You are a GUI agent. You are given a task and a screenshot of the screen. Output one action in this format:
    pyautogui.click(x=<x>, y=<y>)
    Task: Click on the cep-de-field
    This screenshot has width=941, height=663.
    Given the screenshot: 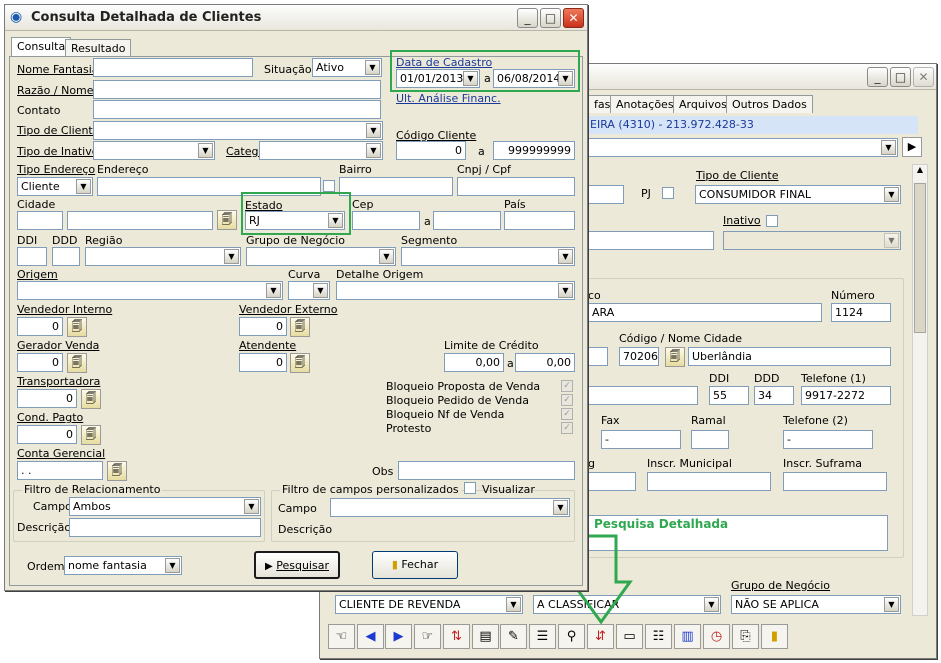 What is the action you would take?
    pyautogui.click(x=386, y=220)
    